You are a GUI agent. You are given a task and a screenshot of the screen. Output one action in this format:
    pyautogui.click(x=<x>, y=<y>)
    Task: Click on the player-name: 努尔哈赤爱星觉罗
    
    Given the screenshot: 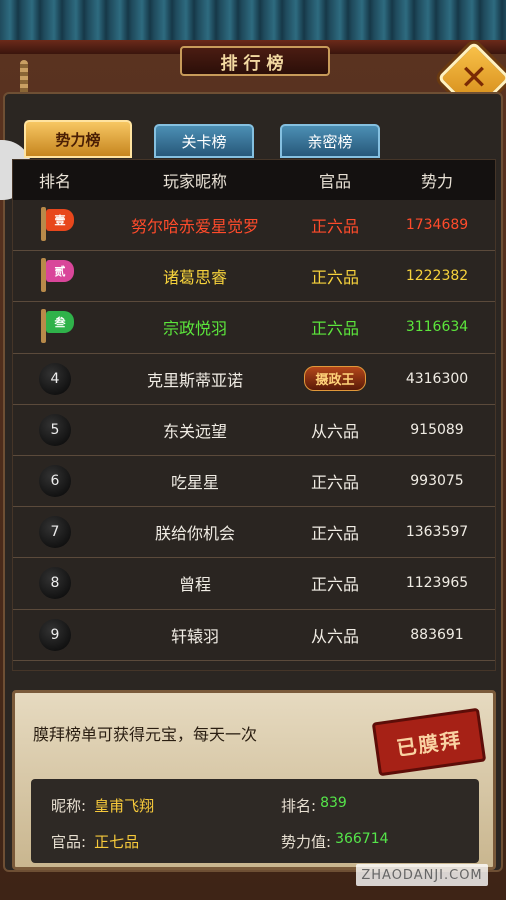 What is the action you would take?
    pyautogui.click(x=194, y=227)
    